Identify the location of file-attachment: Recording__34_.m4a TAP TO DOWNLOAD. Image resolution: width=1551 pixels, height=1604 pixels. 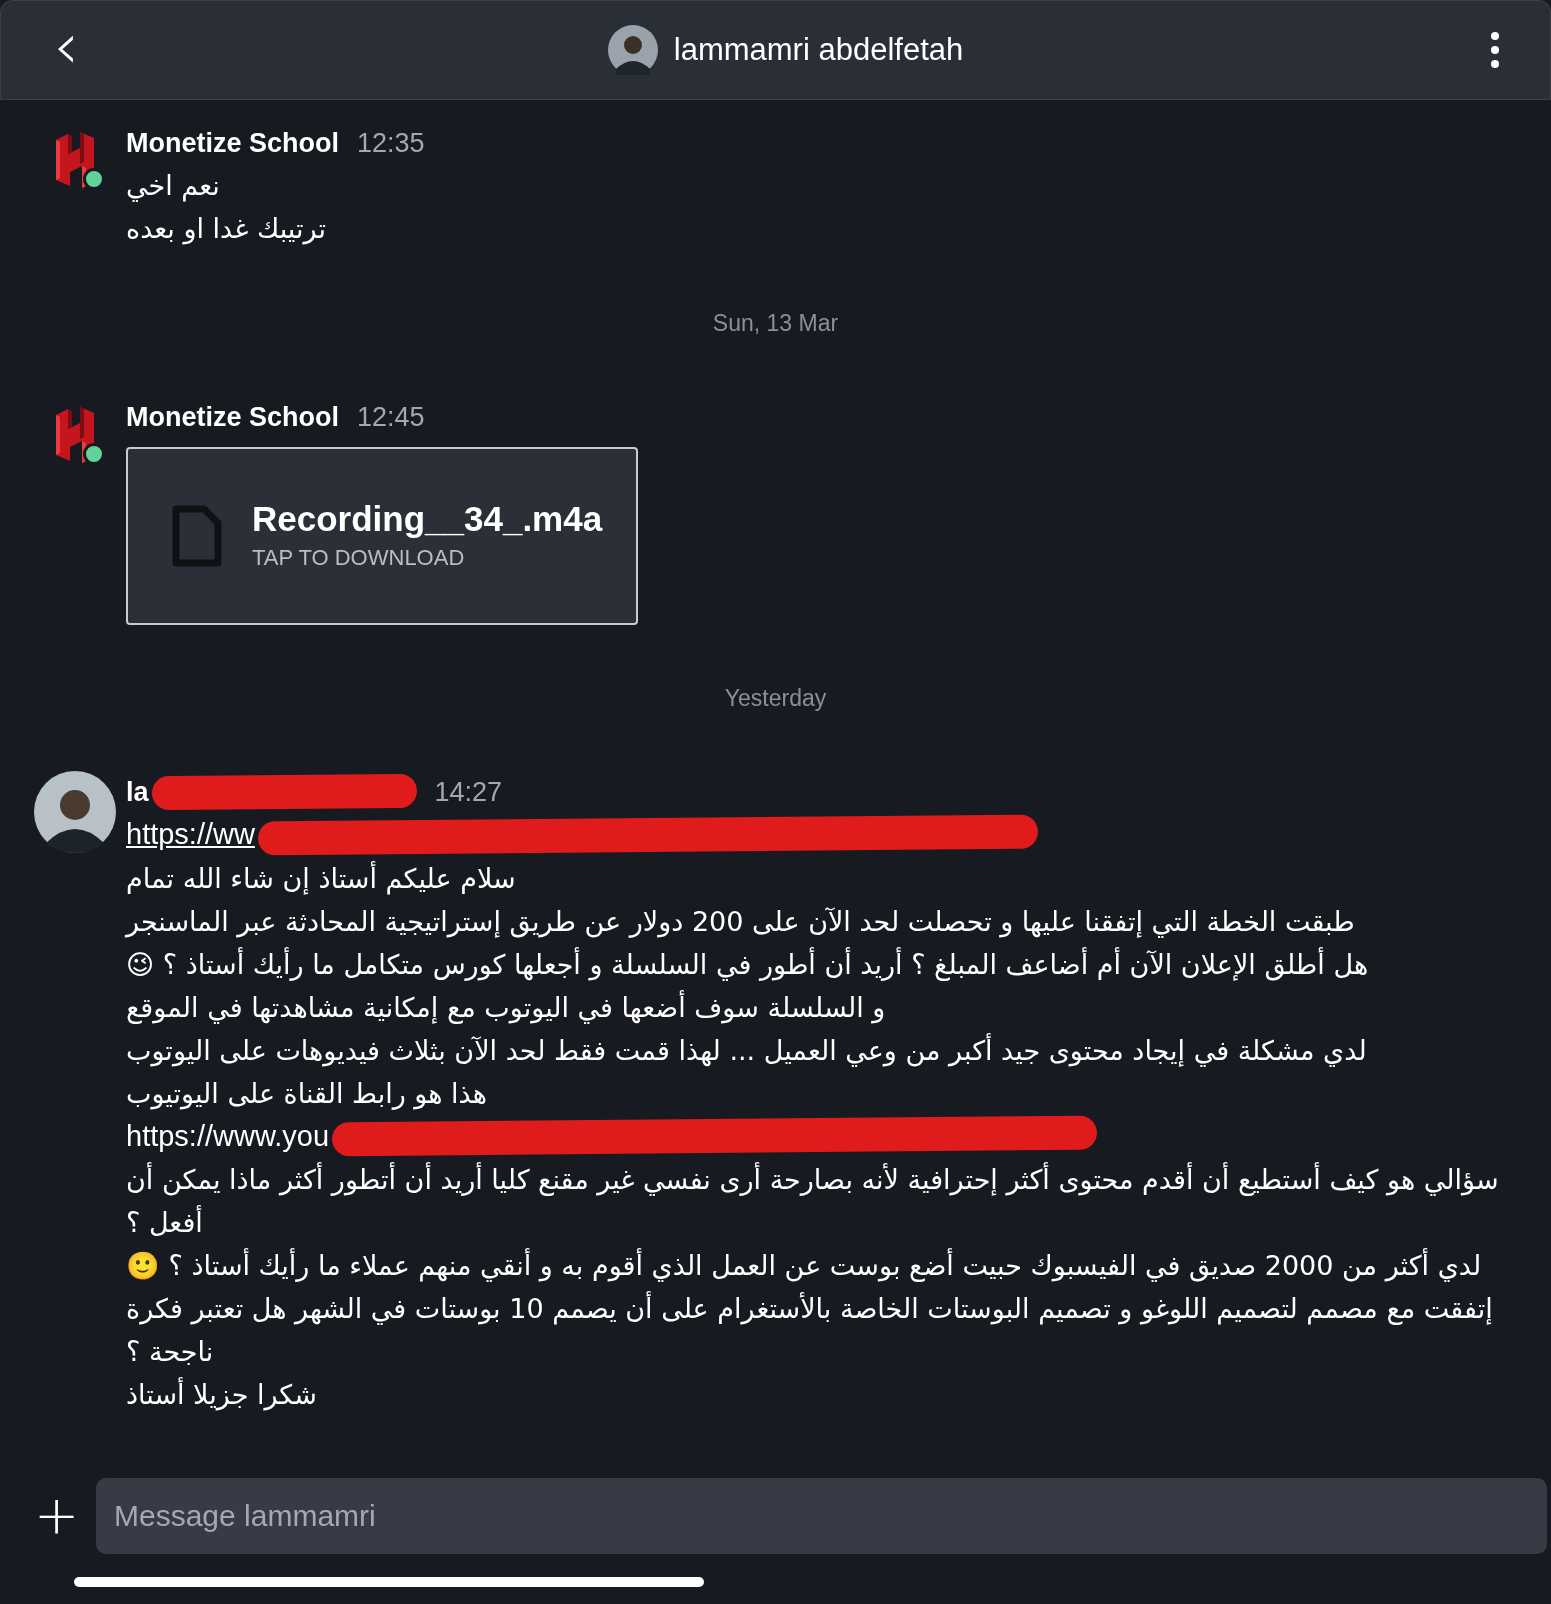
(382, 535).